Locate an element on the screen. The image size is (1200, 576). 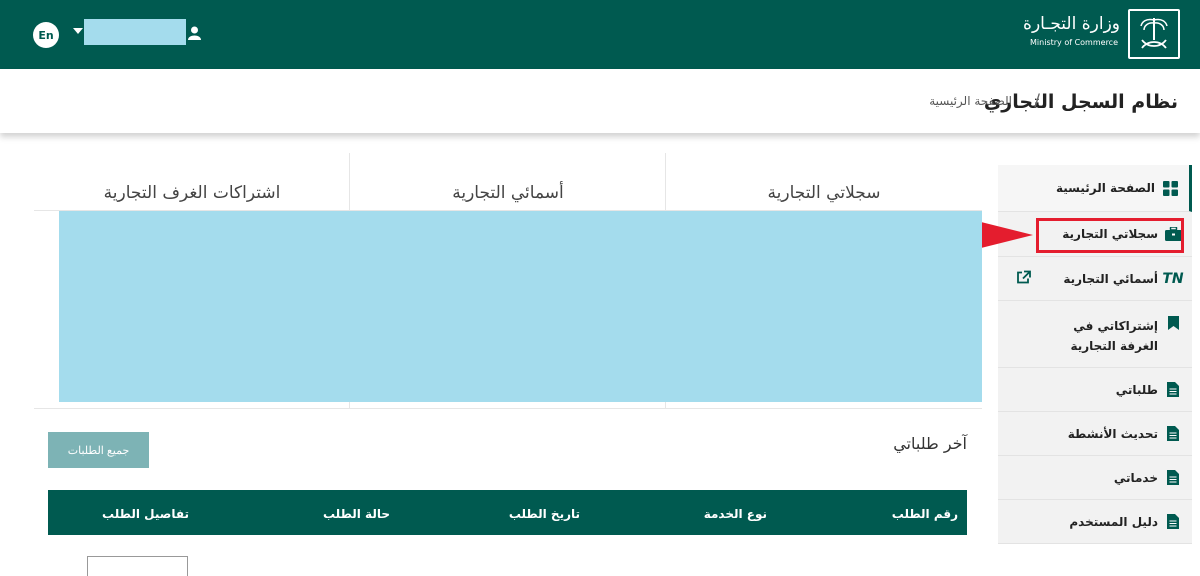
sidebar-item-chamber-subscriptions: إشتراكاتي في الغرفة التجارية is located at coordinates (1095, 334).